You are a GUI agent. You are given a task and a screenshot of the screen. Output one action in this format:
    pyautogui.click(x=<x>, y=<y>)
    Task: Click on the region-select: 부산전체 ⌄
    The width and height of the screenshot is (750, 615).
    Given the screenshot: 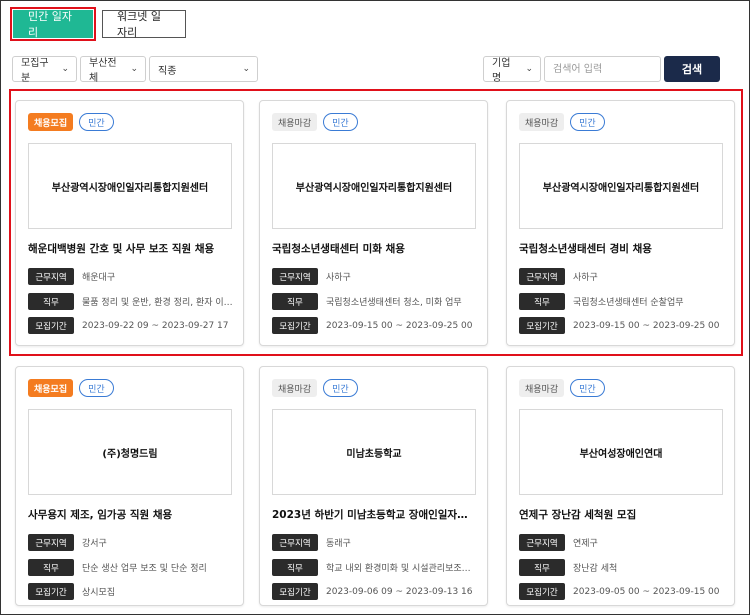 What is the action you would take?
    pyautogui.click(x=113, y=70)
    